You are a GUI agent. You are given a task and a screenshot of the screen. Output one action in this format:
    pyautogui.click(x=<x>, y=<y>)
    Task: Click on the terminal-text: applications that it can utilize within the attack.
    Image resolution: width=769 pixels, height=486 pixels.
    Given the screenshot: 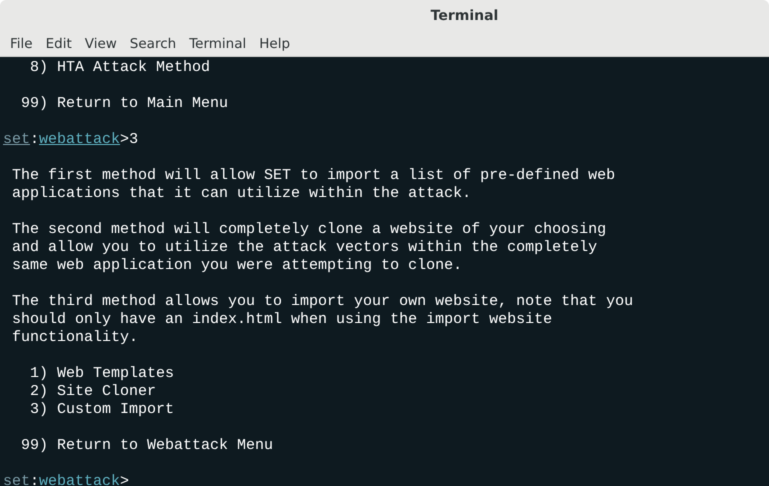 What is the action you would take?
    pyautogui.click(x=241, y=193)
    